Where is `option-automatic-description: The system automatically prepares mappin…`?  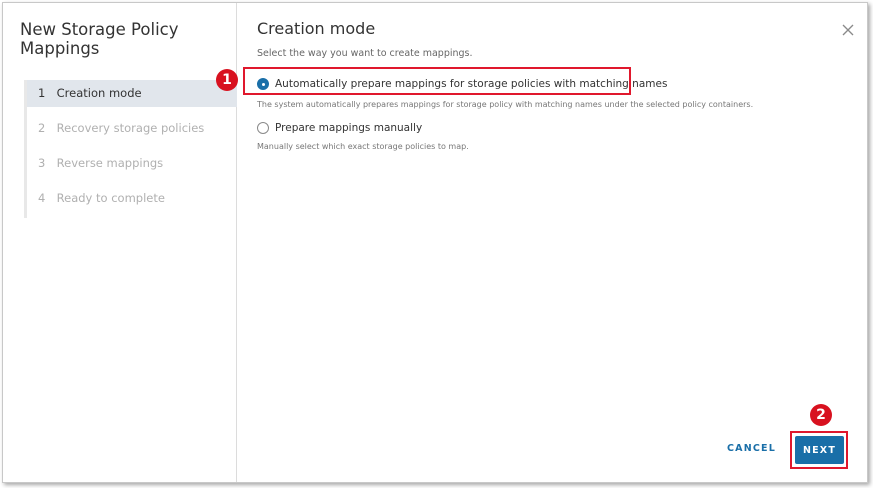
option-automatic-description: The system automatically prepares mappin… is located at coordinates (505, 104).